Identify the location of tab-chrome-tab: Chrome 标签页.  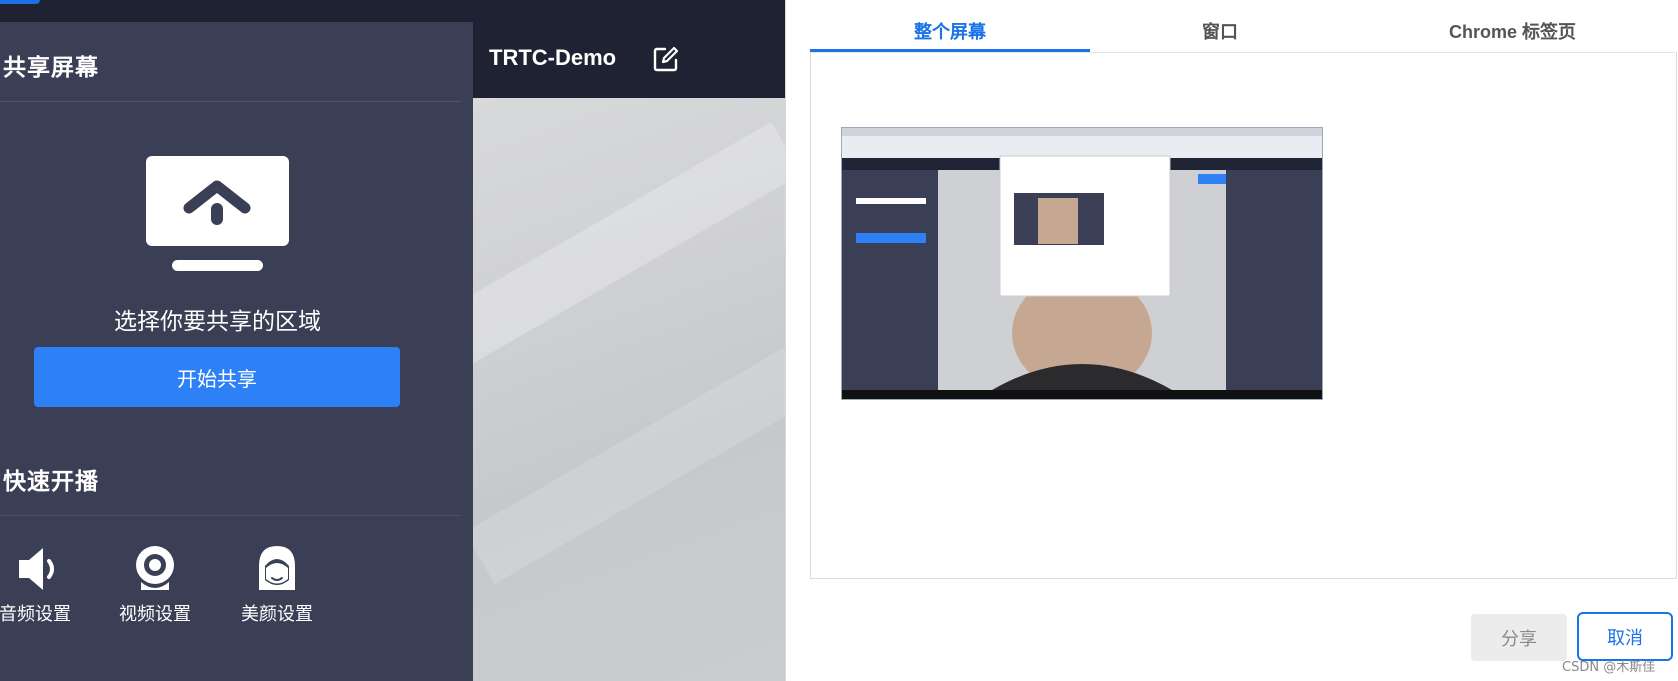
(1512, 33).